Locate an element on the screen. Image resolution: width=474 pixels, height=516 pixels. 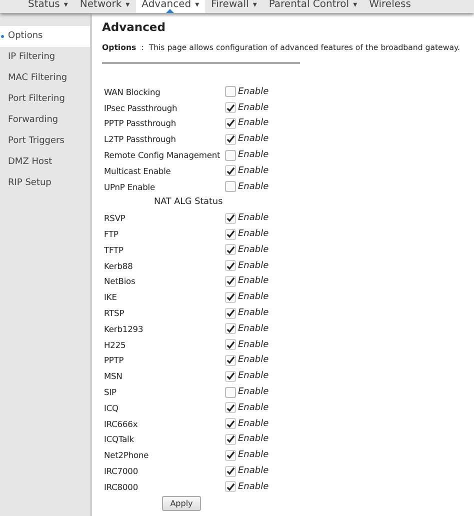
sidebar-item: Options is located at coordinates (45, 36).